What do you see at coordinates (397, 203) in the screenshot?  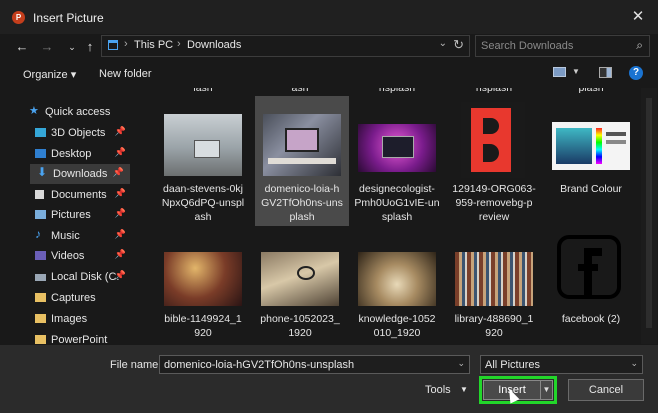 I see `file-name: designecologist- Pmh0UoG1vIE-un splash` at bounding box center [397, 203].